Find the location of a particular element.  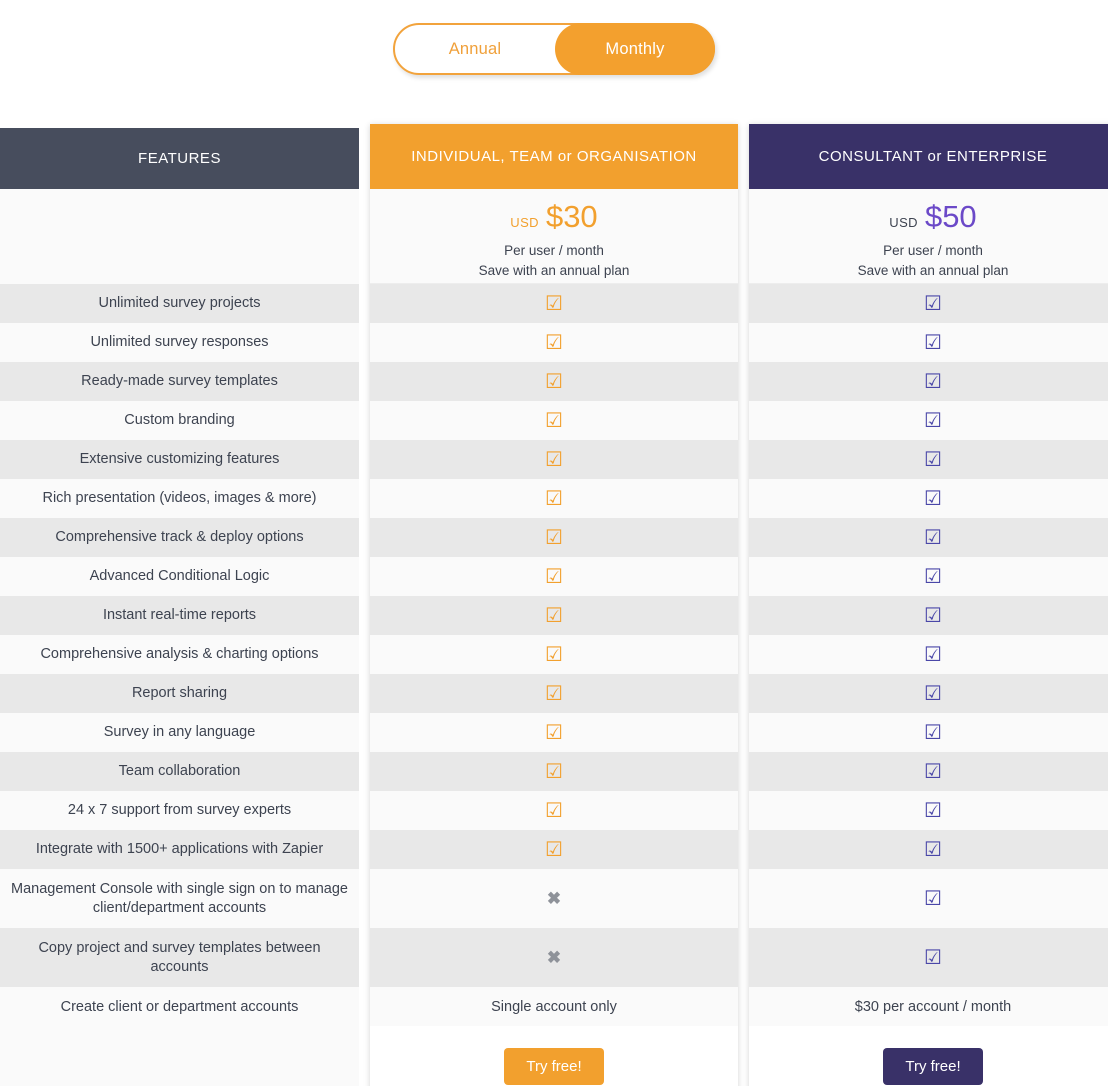

feature-label: Report sharing is located at coordinates (179, 693).